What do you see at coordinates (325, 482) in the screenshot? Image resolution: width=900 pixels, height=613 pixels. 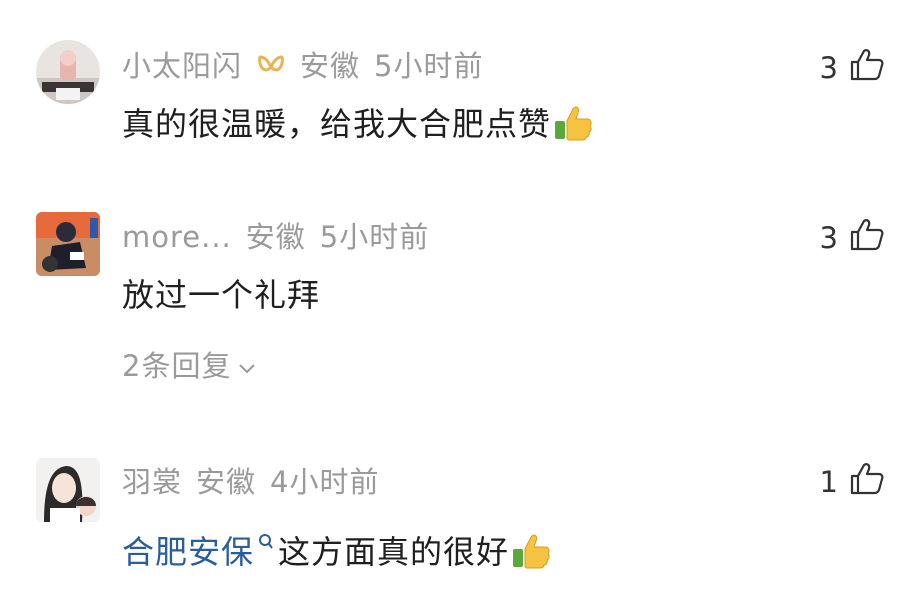 I see `timestamp: 4小时前` at bounding box center [325, 482].